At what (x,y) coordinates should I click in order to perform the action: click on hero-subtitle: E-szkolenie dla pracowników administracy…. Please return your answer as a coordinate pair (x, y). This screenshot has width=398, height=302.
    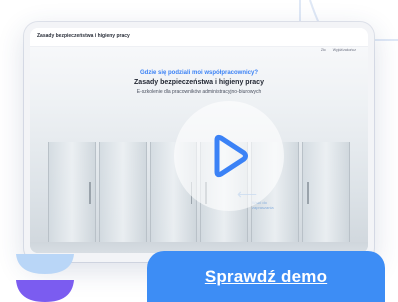
    Looking at the image, I should click on (199, 92).